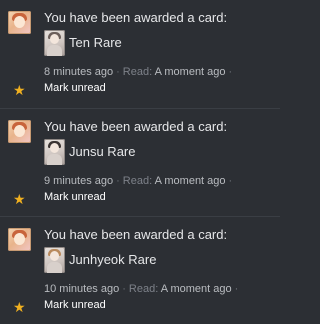  I want to click on notification-time: 9 minutes ago, so click(79, 181).